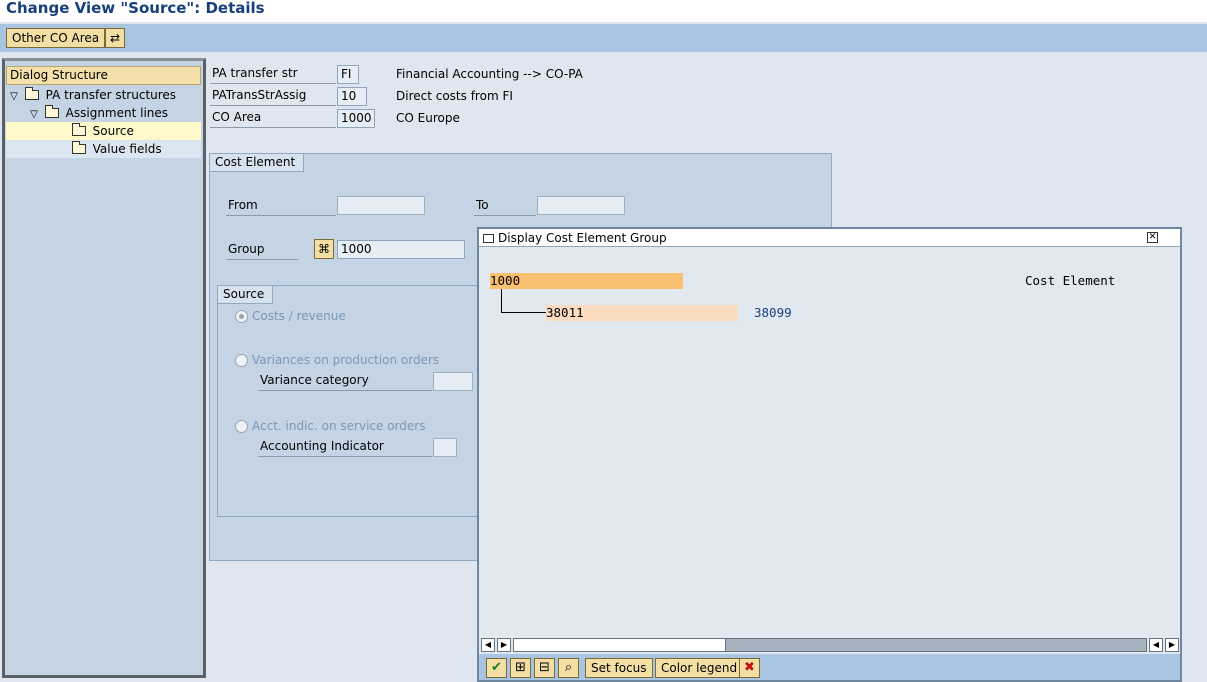  Describe the element at coordinates (454, 96) in the screenshot. I see `patransstrassig-description: Direct costs from FI` at that location.